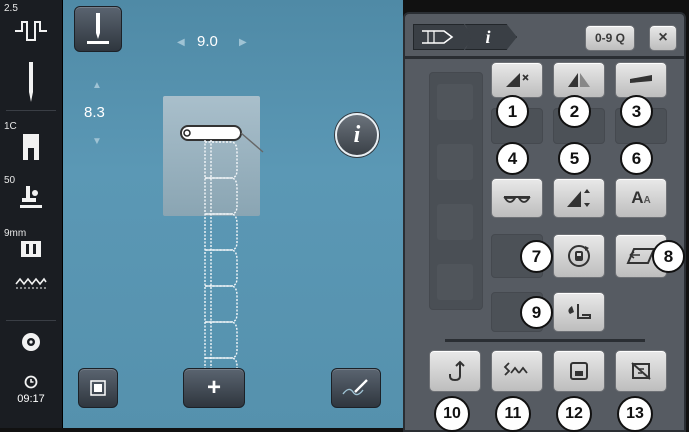 This screenshot has width=689, height=432. Describe the element at coordinates (31, 285) in the screenshot. I see `stitch-pattern-icon` at that location.